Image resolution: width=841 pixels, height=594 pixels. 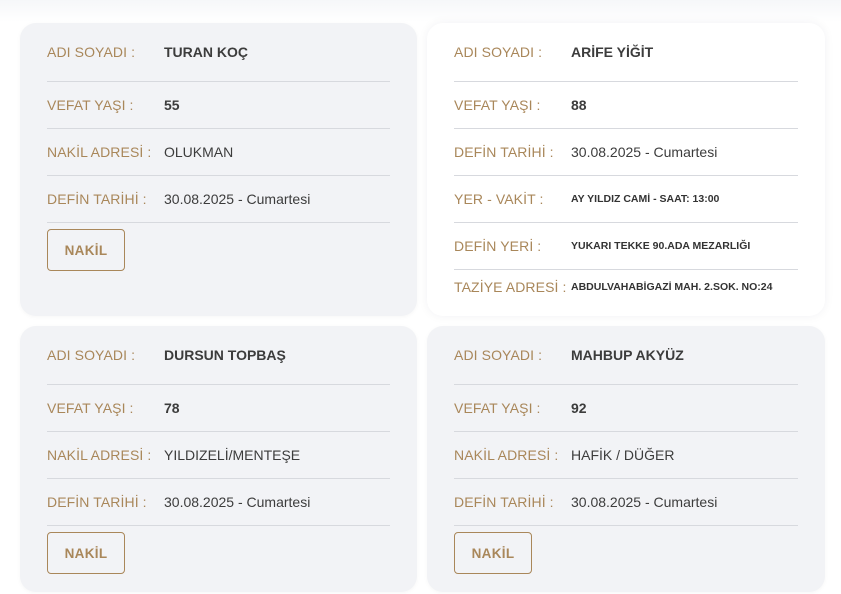 I want to click on age-value: 92, so click(x=579, y=408).